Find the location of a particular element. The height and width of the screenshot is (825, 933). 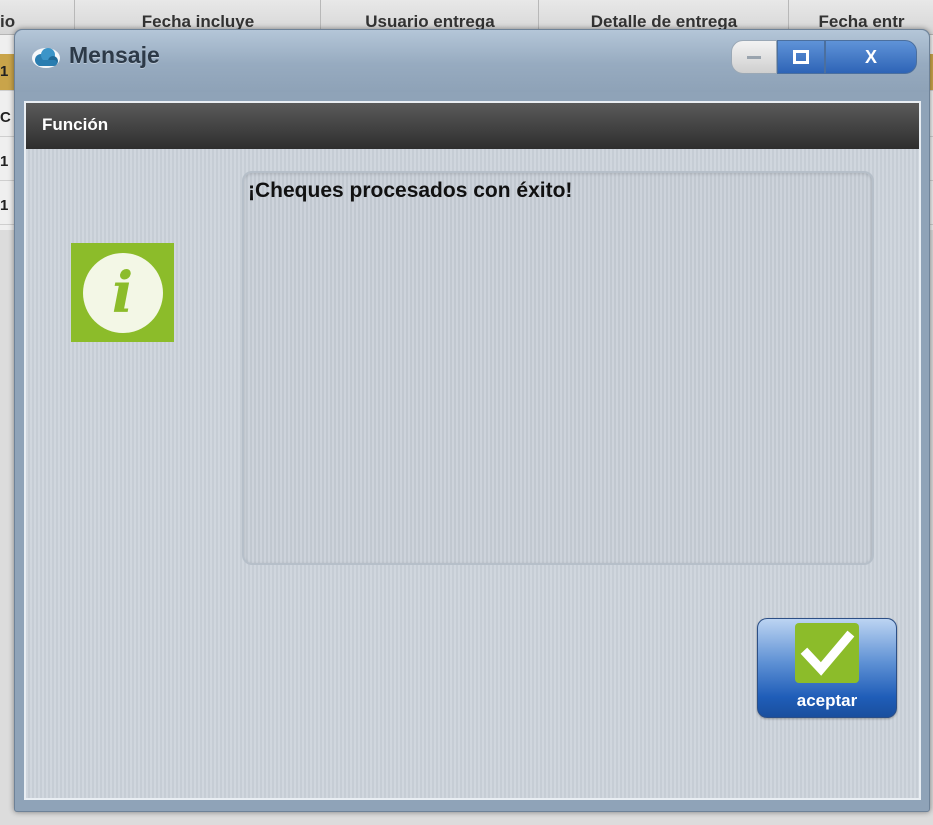

minimize-icon is located at coordinates (754, 57).